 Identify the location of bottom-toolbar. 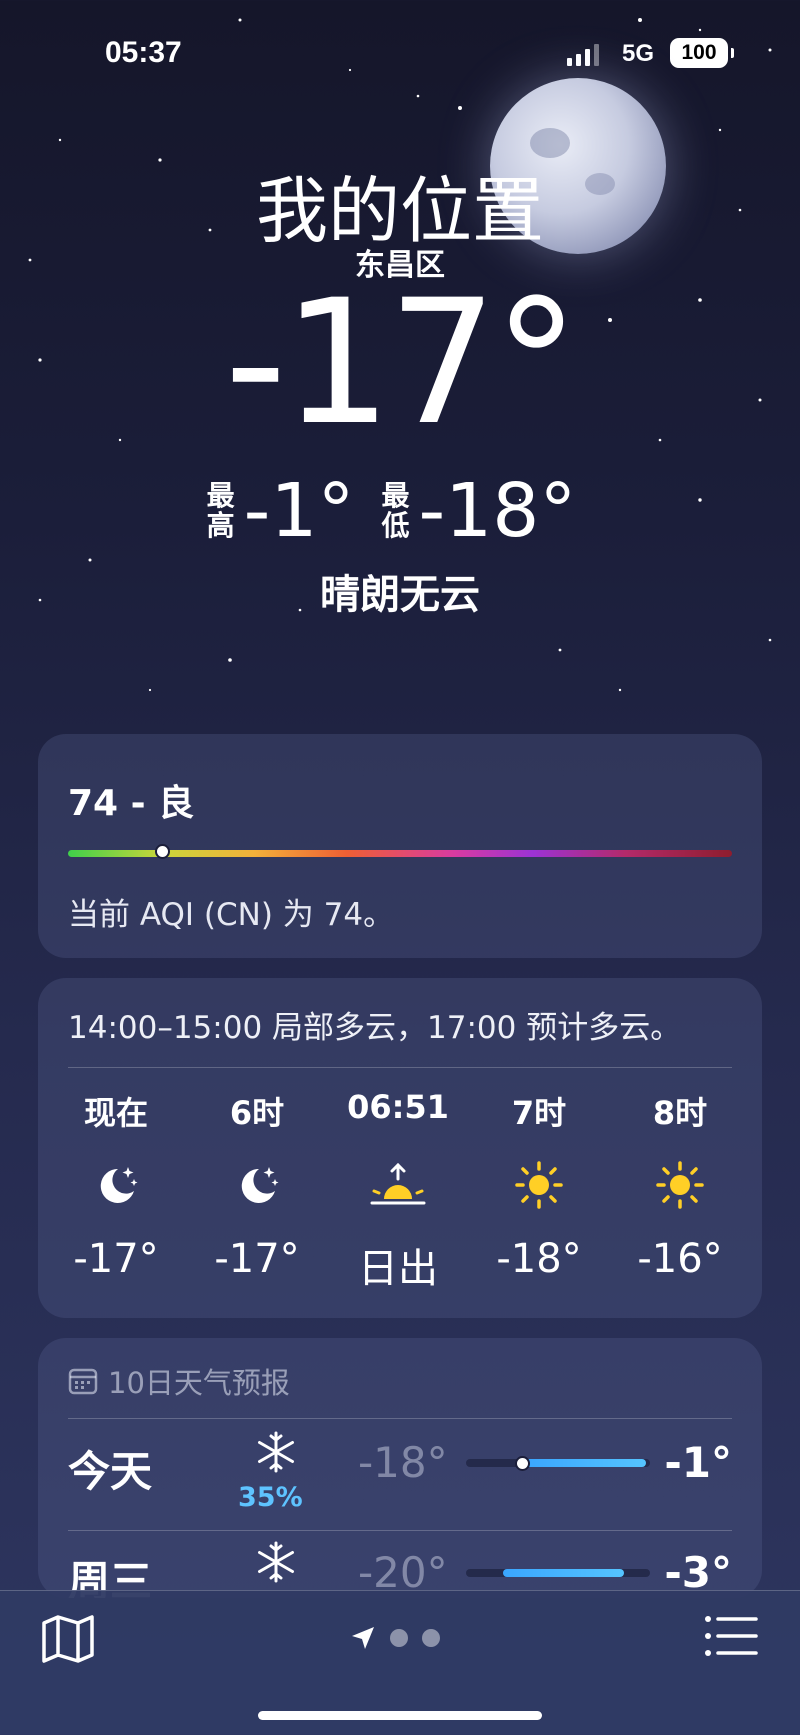
(400, 1662).